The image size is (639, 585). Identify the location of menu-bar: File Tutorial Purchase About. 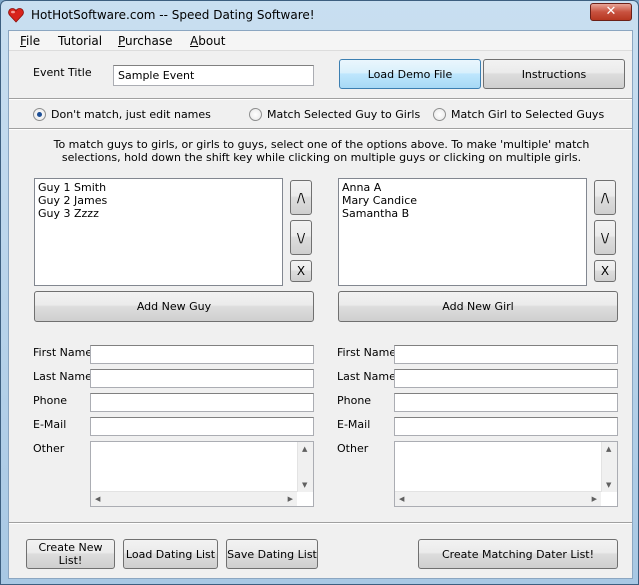
(320, 41).